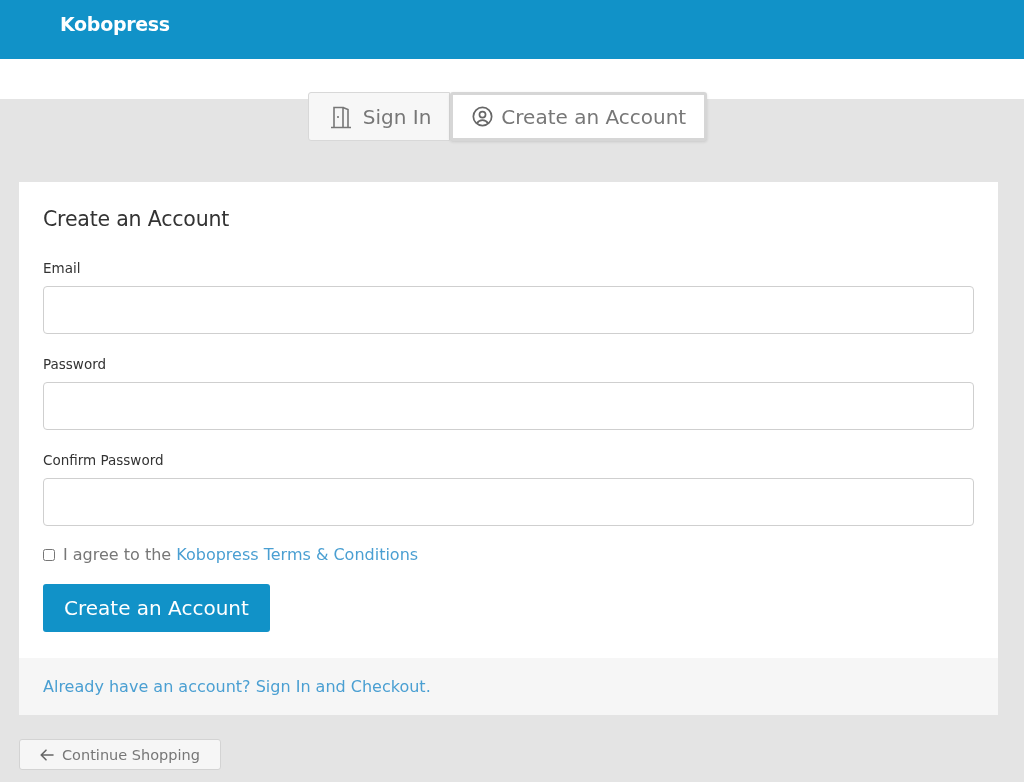 The width and height of the screenshot is (1024, 782). What do you see at coordinates (103, 460) in the screenshot?
I see `field-label: Confirm Password` at bounding box center [103, 460].